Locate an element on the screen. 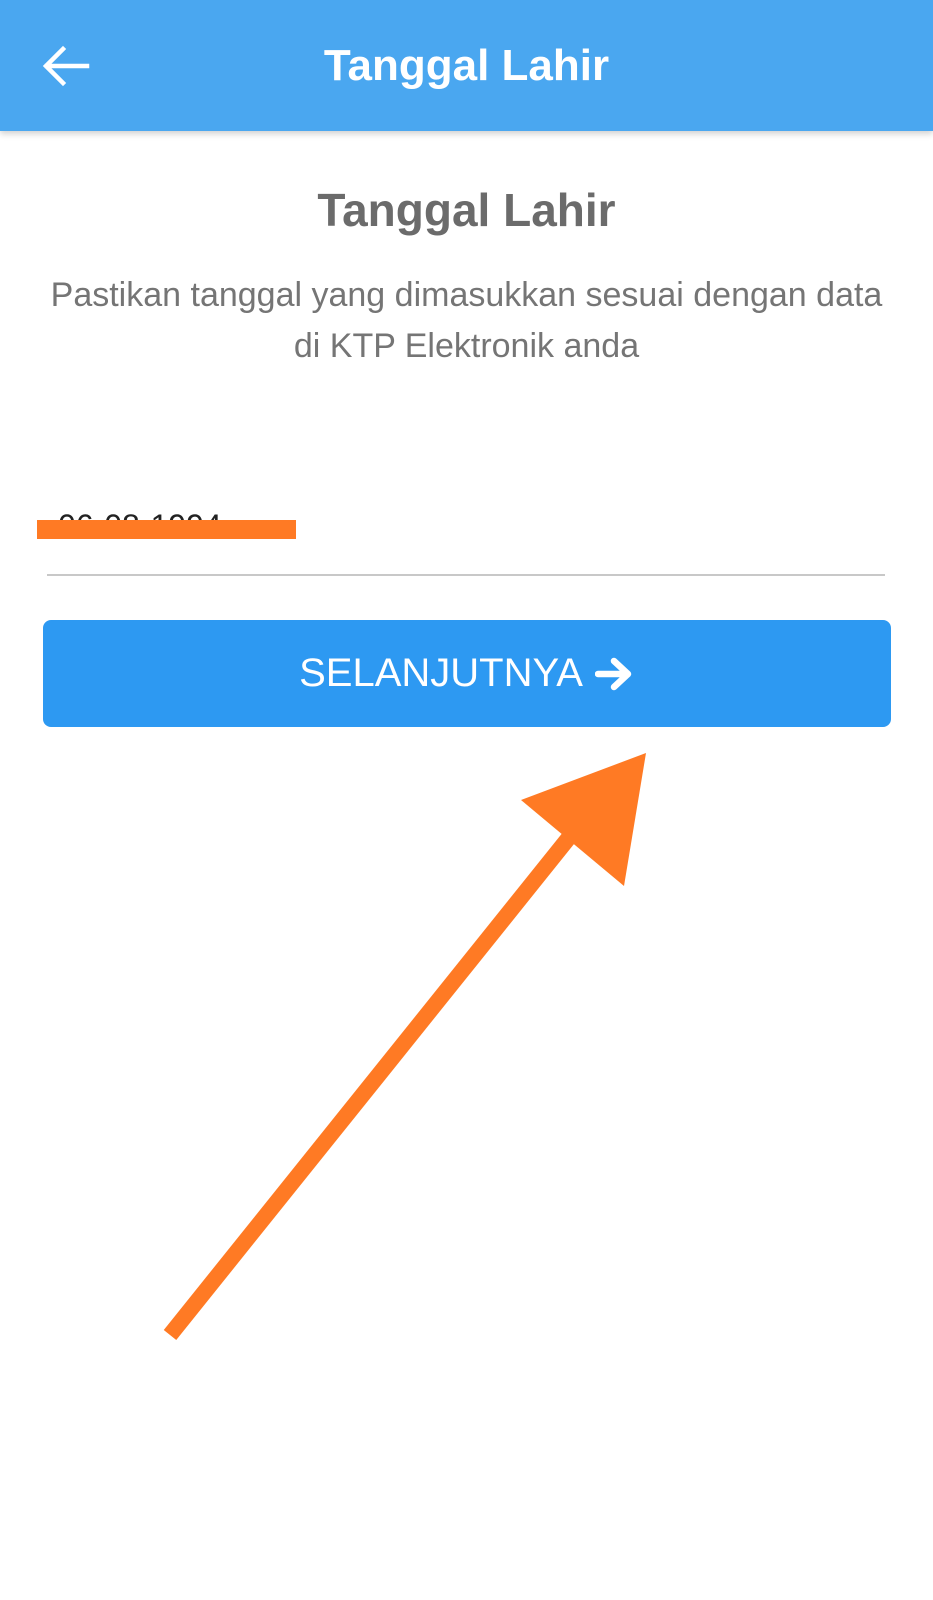 This screenshot has height=1600, width=933. redaction-mark is located at coordinates (166, 529).